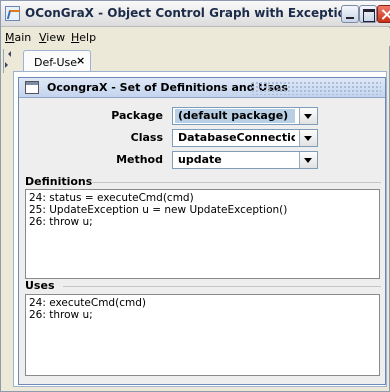 The image size is (390, 392). I want to click on maximize-icon, so click(368, 14).